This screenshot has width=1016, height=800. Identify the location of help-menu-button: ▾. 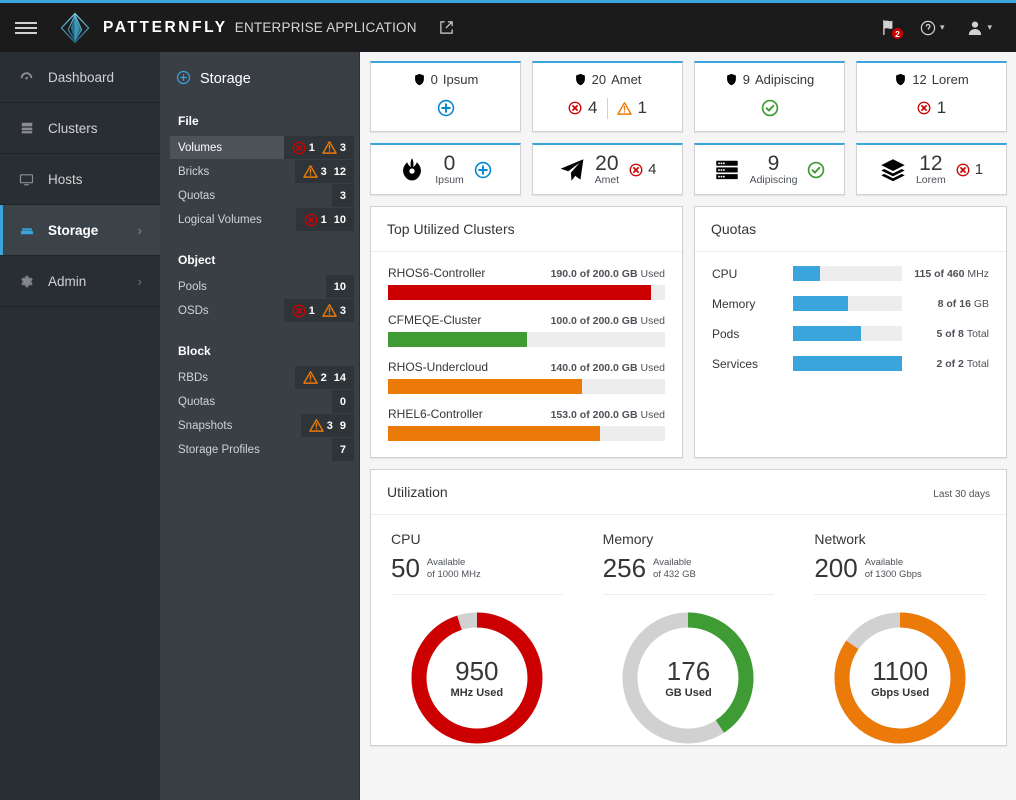
(932, 28).